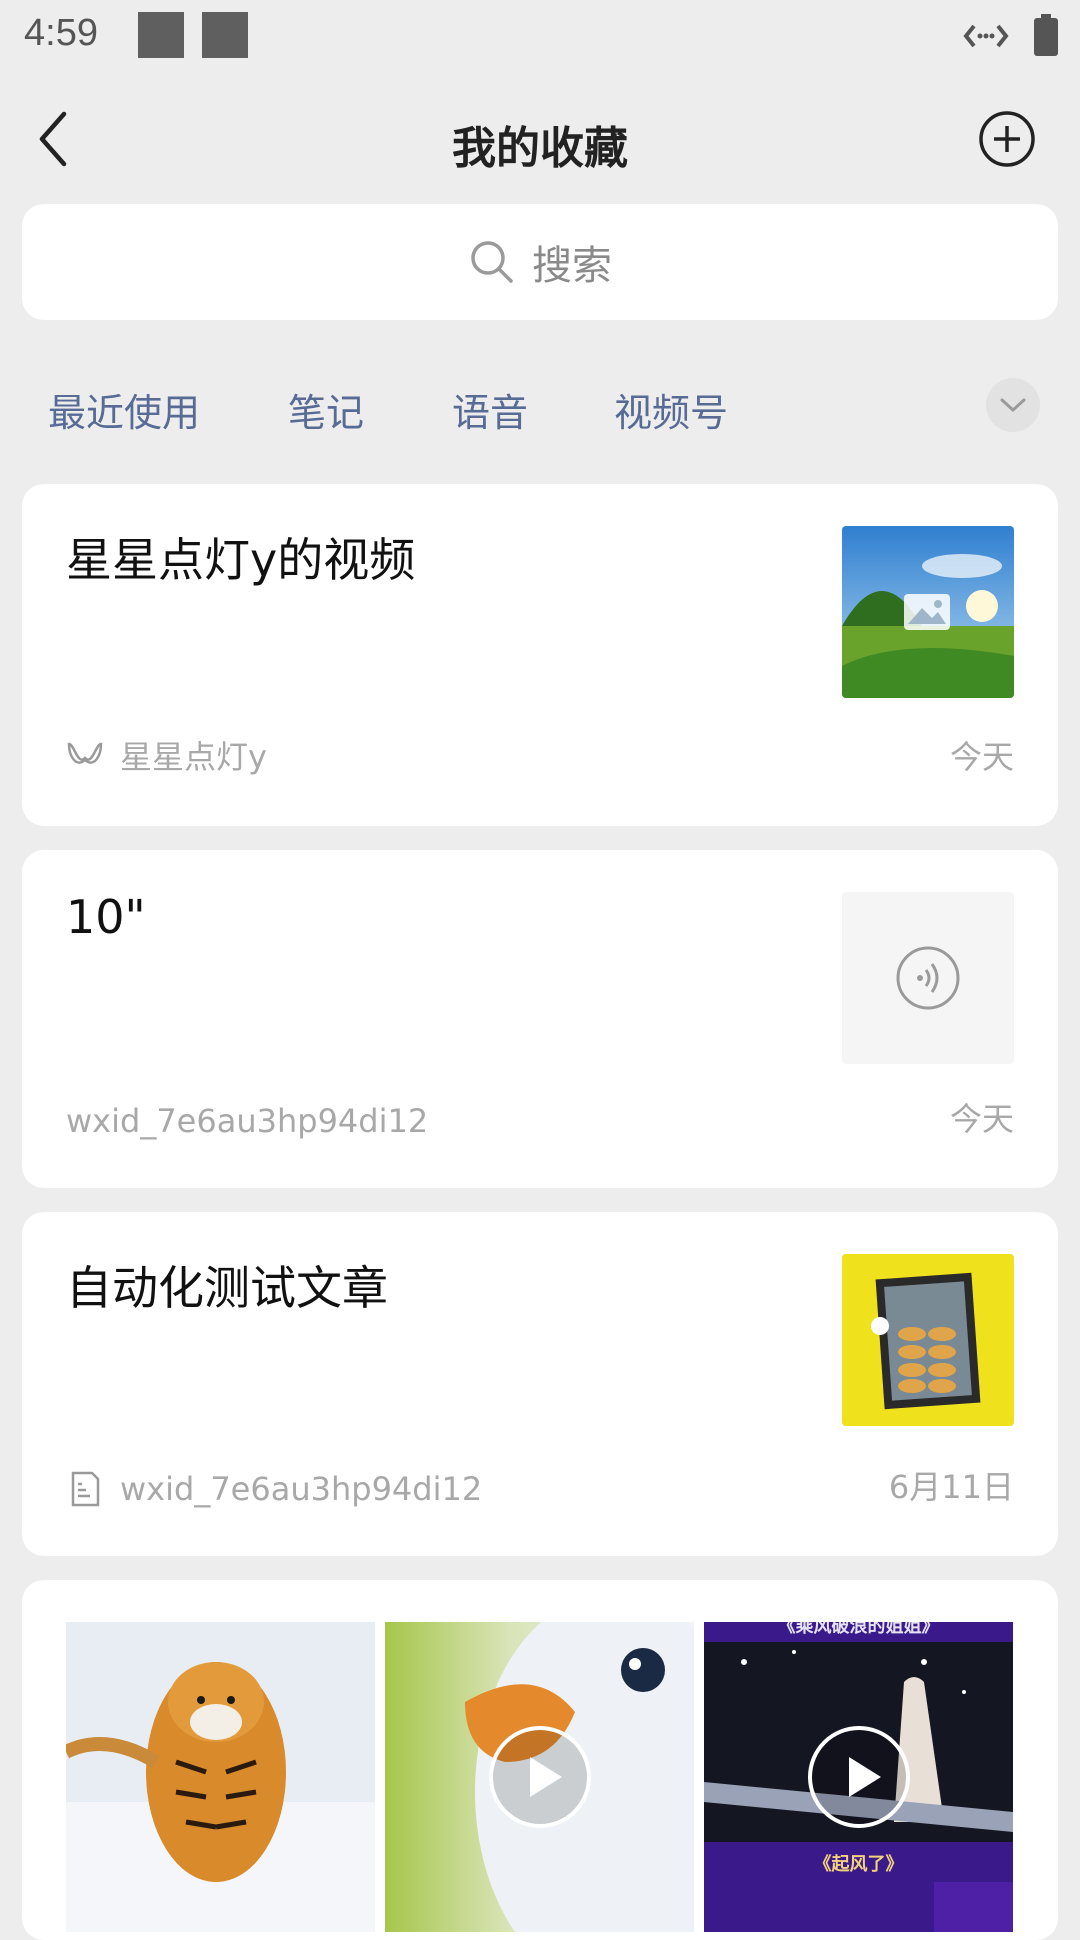 The height and width of the screenshot is (1940, 1080). Describe the element at coordinates (124, 409) in the screenshot. I see `tab-recent: 最近使用` at that location.